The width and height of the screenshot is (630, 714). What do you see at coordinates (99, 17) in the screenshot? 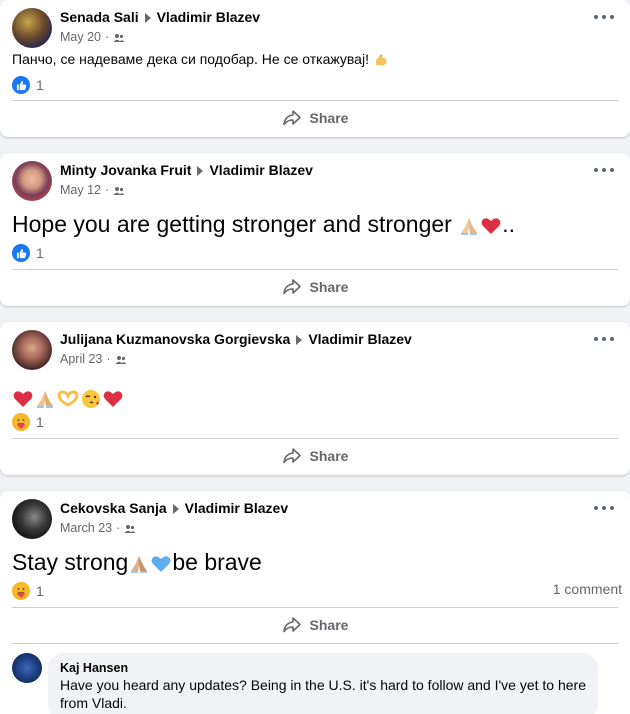
I see `author-name: Senada Sali` at bounding box center [99, 17].